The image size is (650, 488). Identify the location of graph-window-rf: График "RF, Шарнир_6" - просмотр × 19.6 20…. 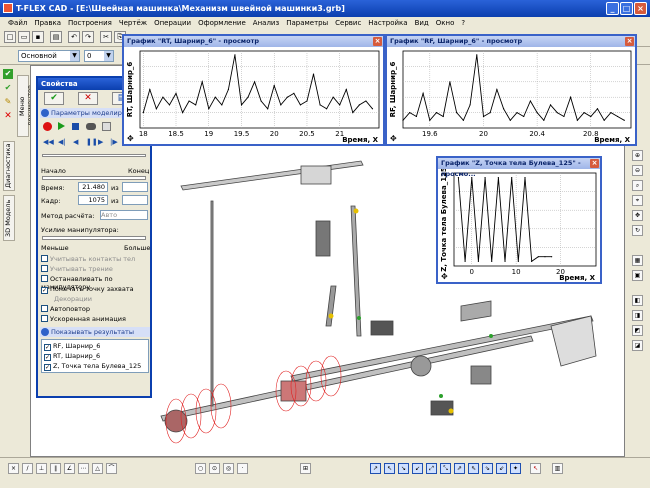
(511, 90).